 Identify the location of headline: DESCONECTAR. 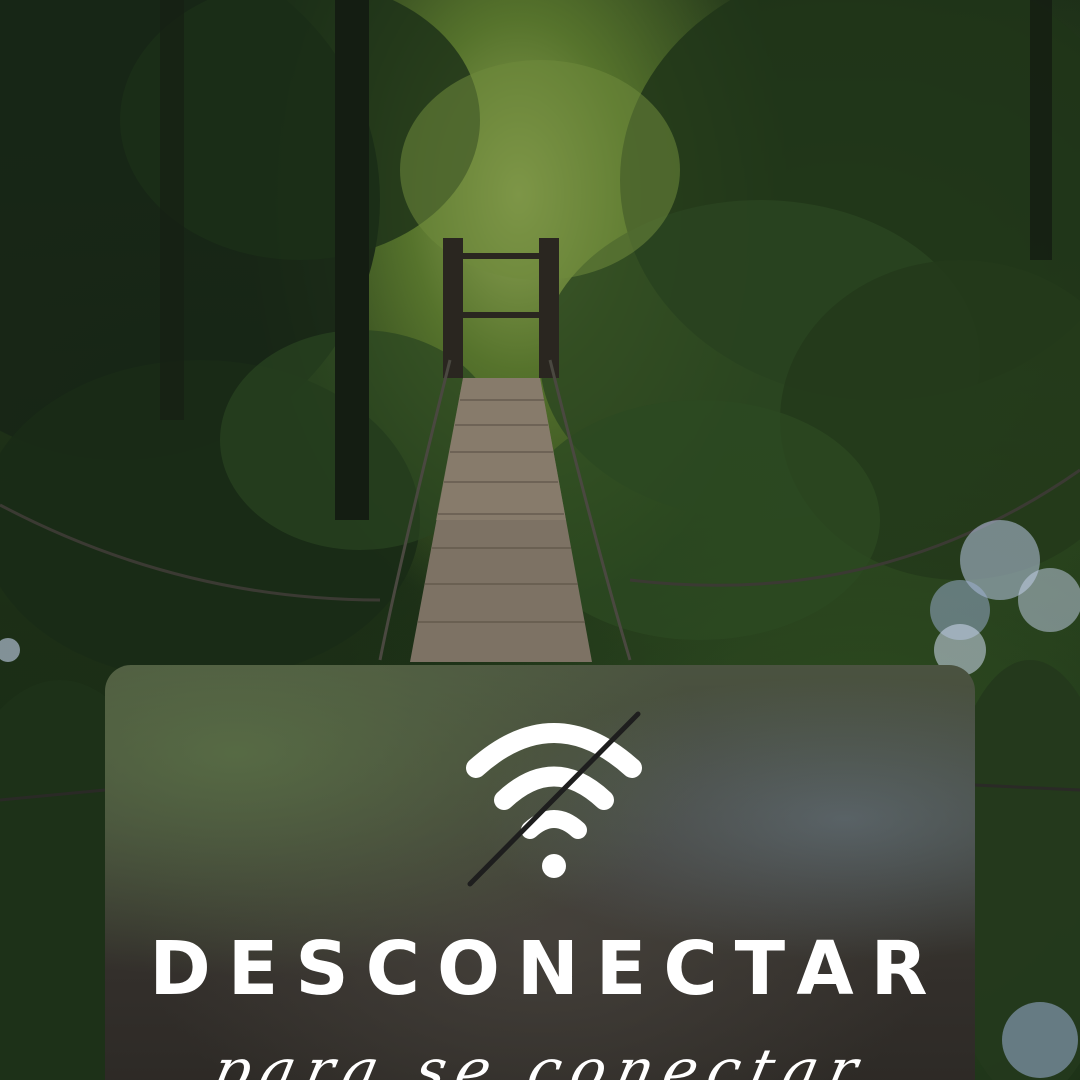
(547, 969).